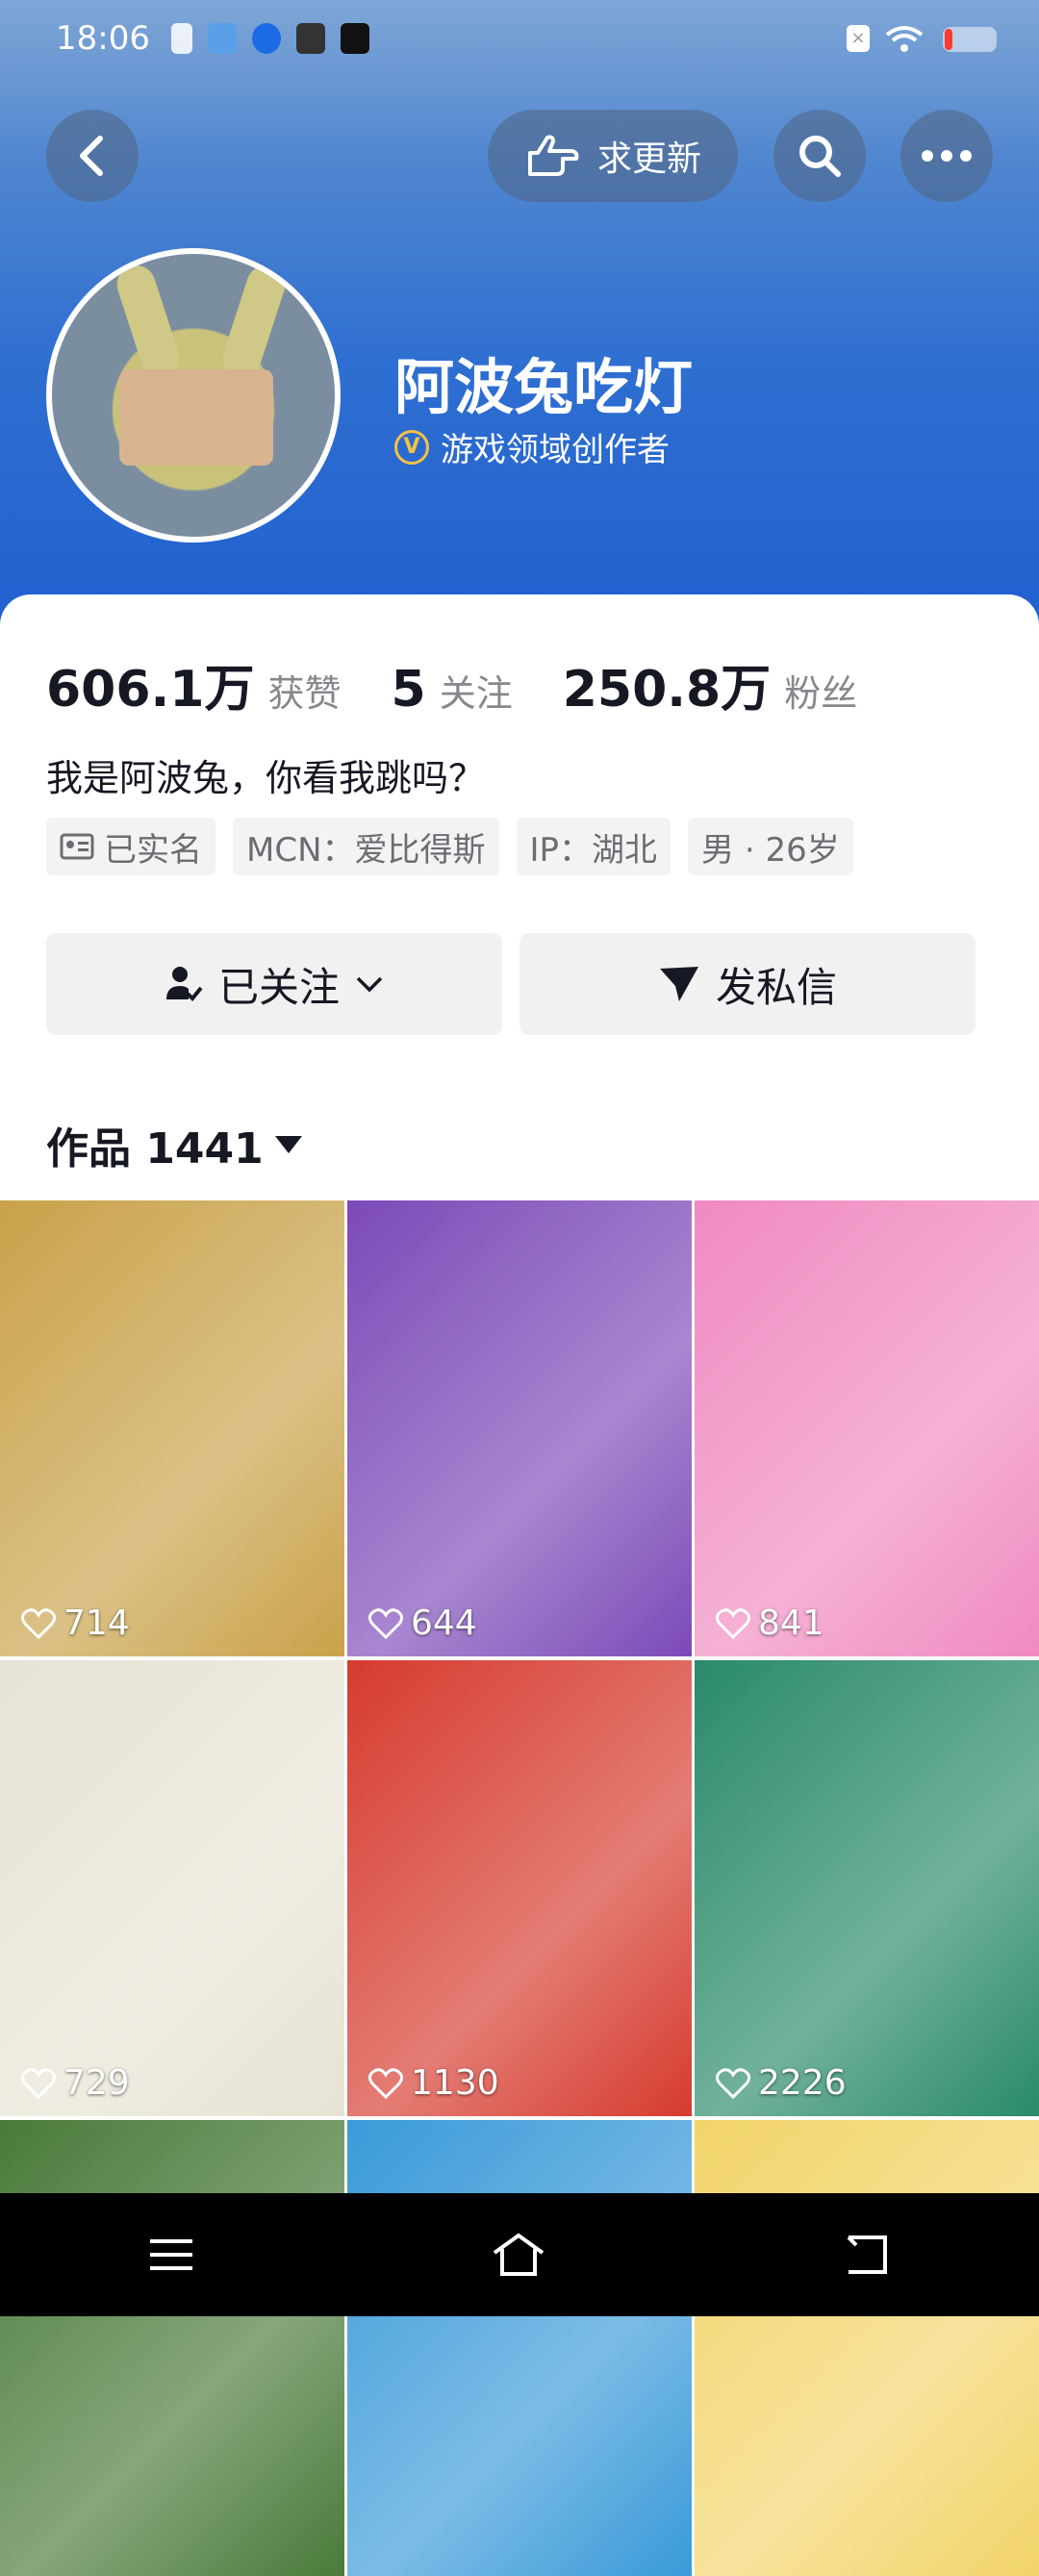 The width and height of the screenshot is (1039, 2576). I want to click on back-button, so click(92, 156).